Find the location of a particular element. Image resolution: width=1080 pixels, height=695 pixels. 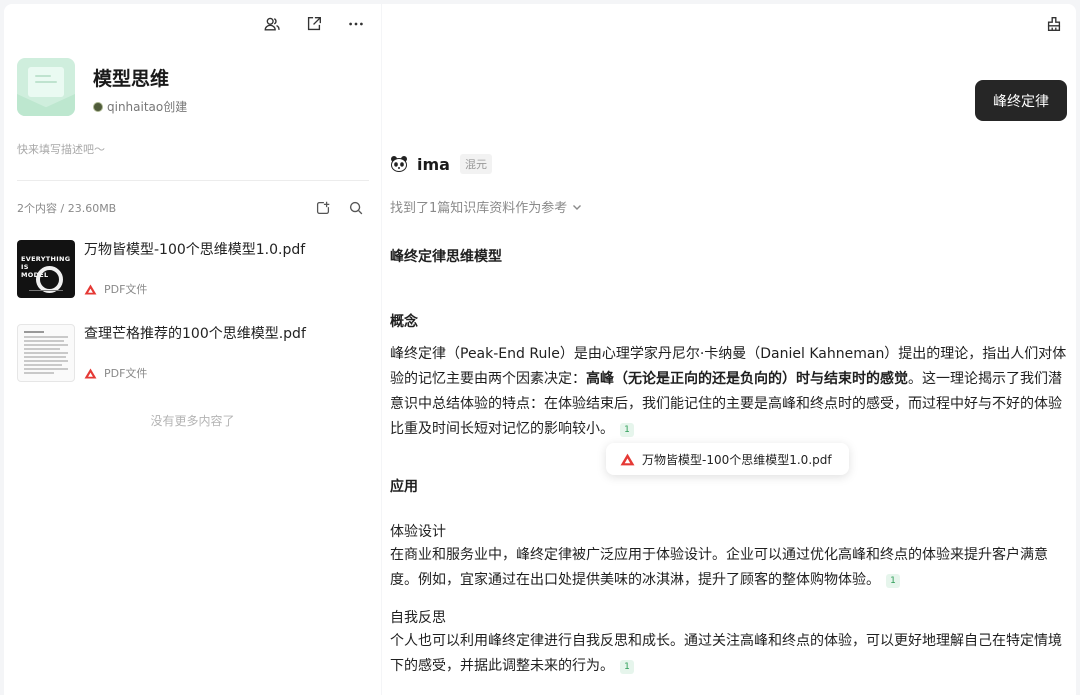

members-icon is located at coordinates (272, 24).